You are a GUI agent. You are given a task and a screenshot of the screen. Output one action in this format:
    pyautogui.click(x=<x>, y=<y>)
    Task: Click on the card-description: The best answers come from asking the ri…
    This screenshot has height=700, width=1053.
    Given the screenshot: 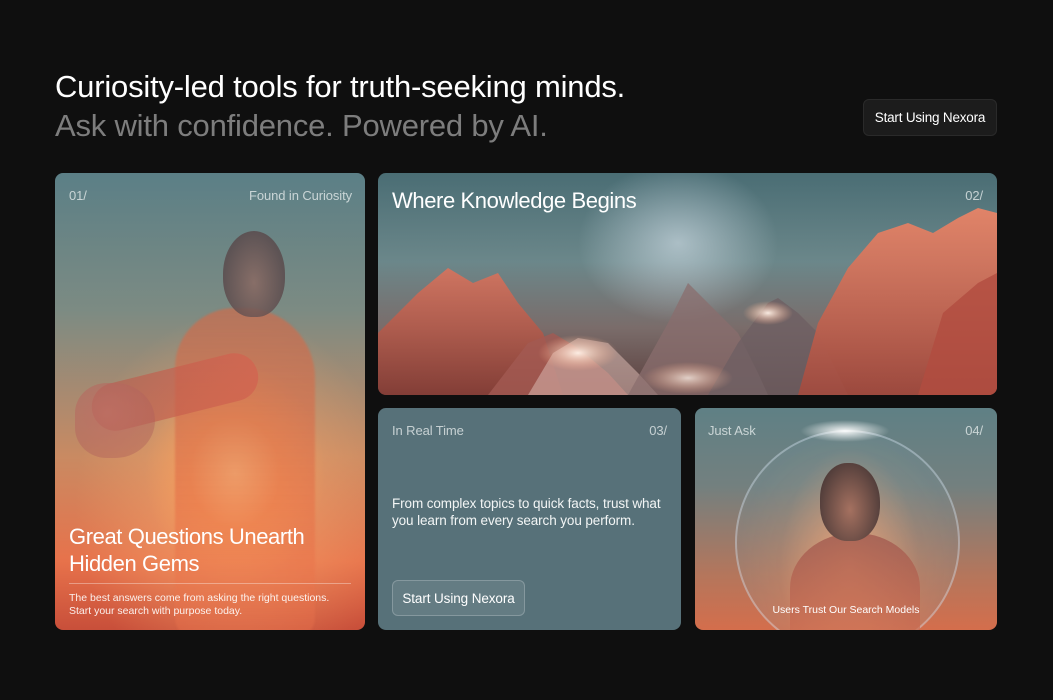 What is the action you would take?
    pyautogui.click(x=199, y=604)
    